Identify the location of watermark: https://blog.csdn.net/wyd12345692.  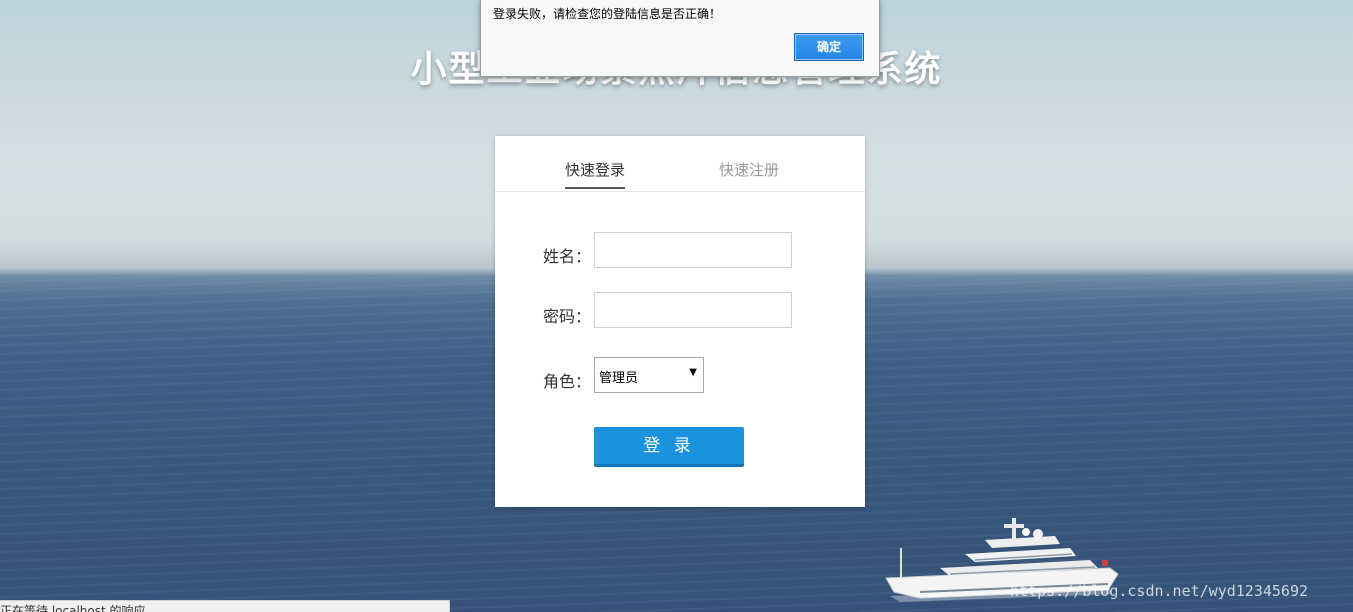
(1159, 591).